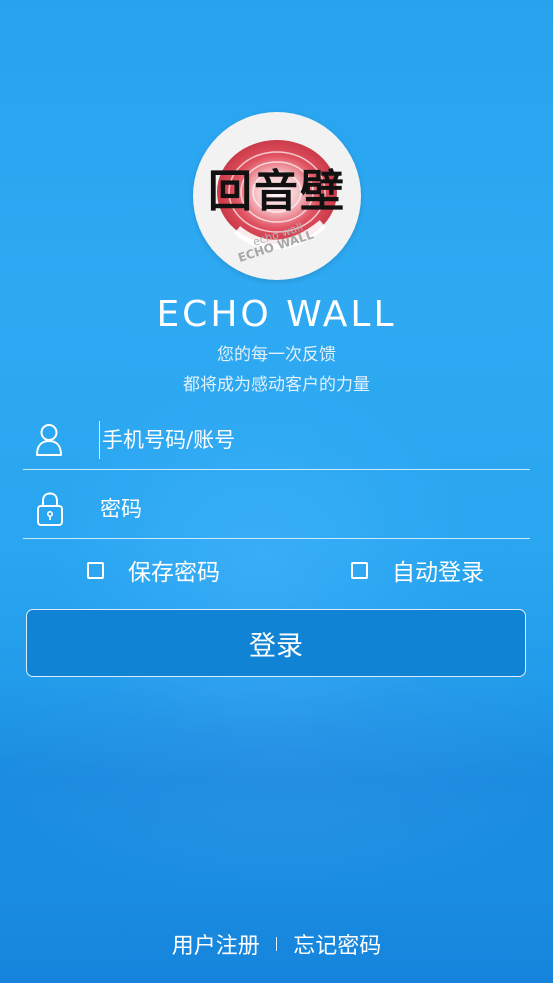 Image resolution: width=553 pixels, height=983 pixels. Describe the element at coordinates (174, 573) in the screenshot. I see `save-password-label: 保存密码` at that location.